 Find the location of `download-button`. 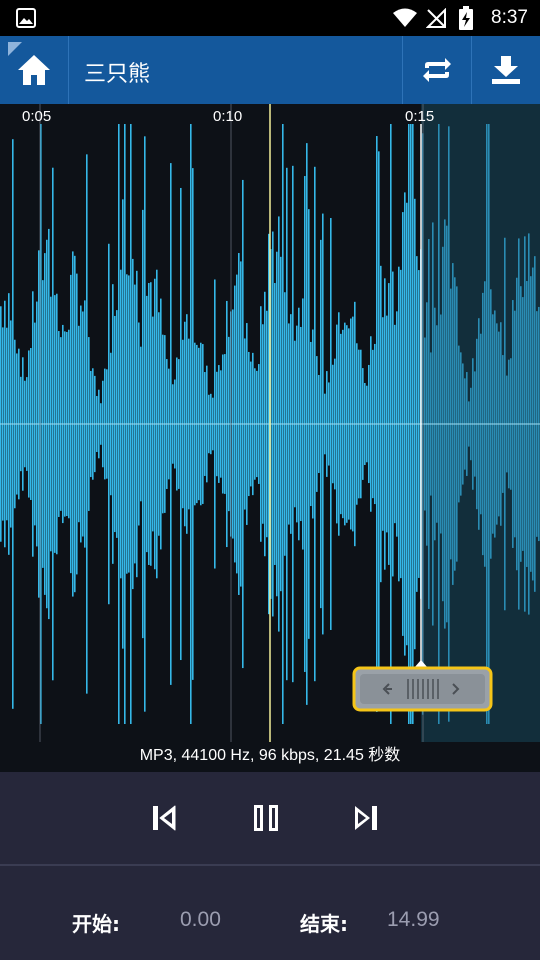

download-button is located at coordinates (506, 70).